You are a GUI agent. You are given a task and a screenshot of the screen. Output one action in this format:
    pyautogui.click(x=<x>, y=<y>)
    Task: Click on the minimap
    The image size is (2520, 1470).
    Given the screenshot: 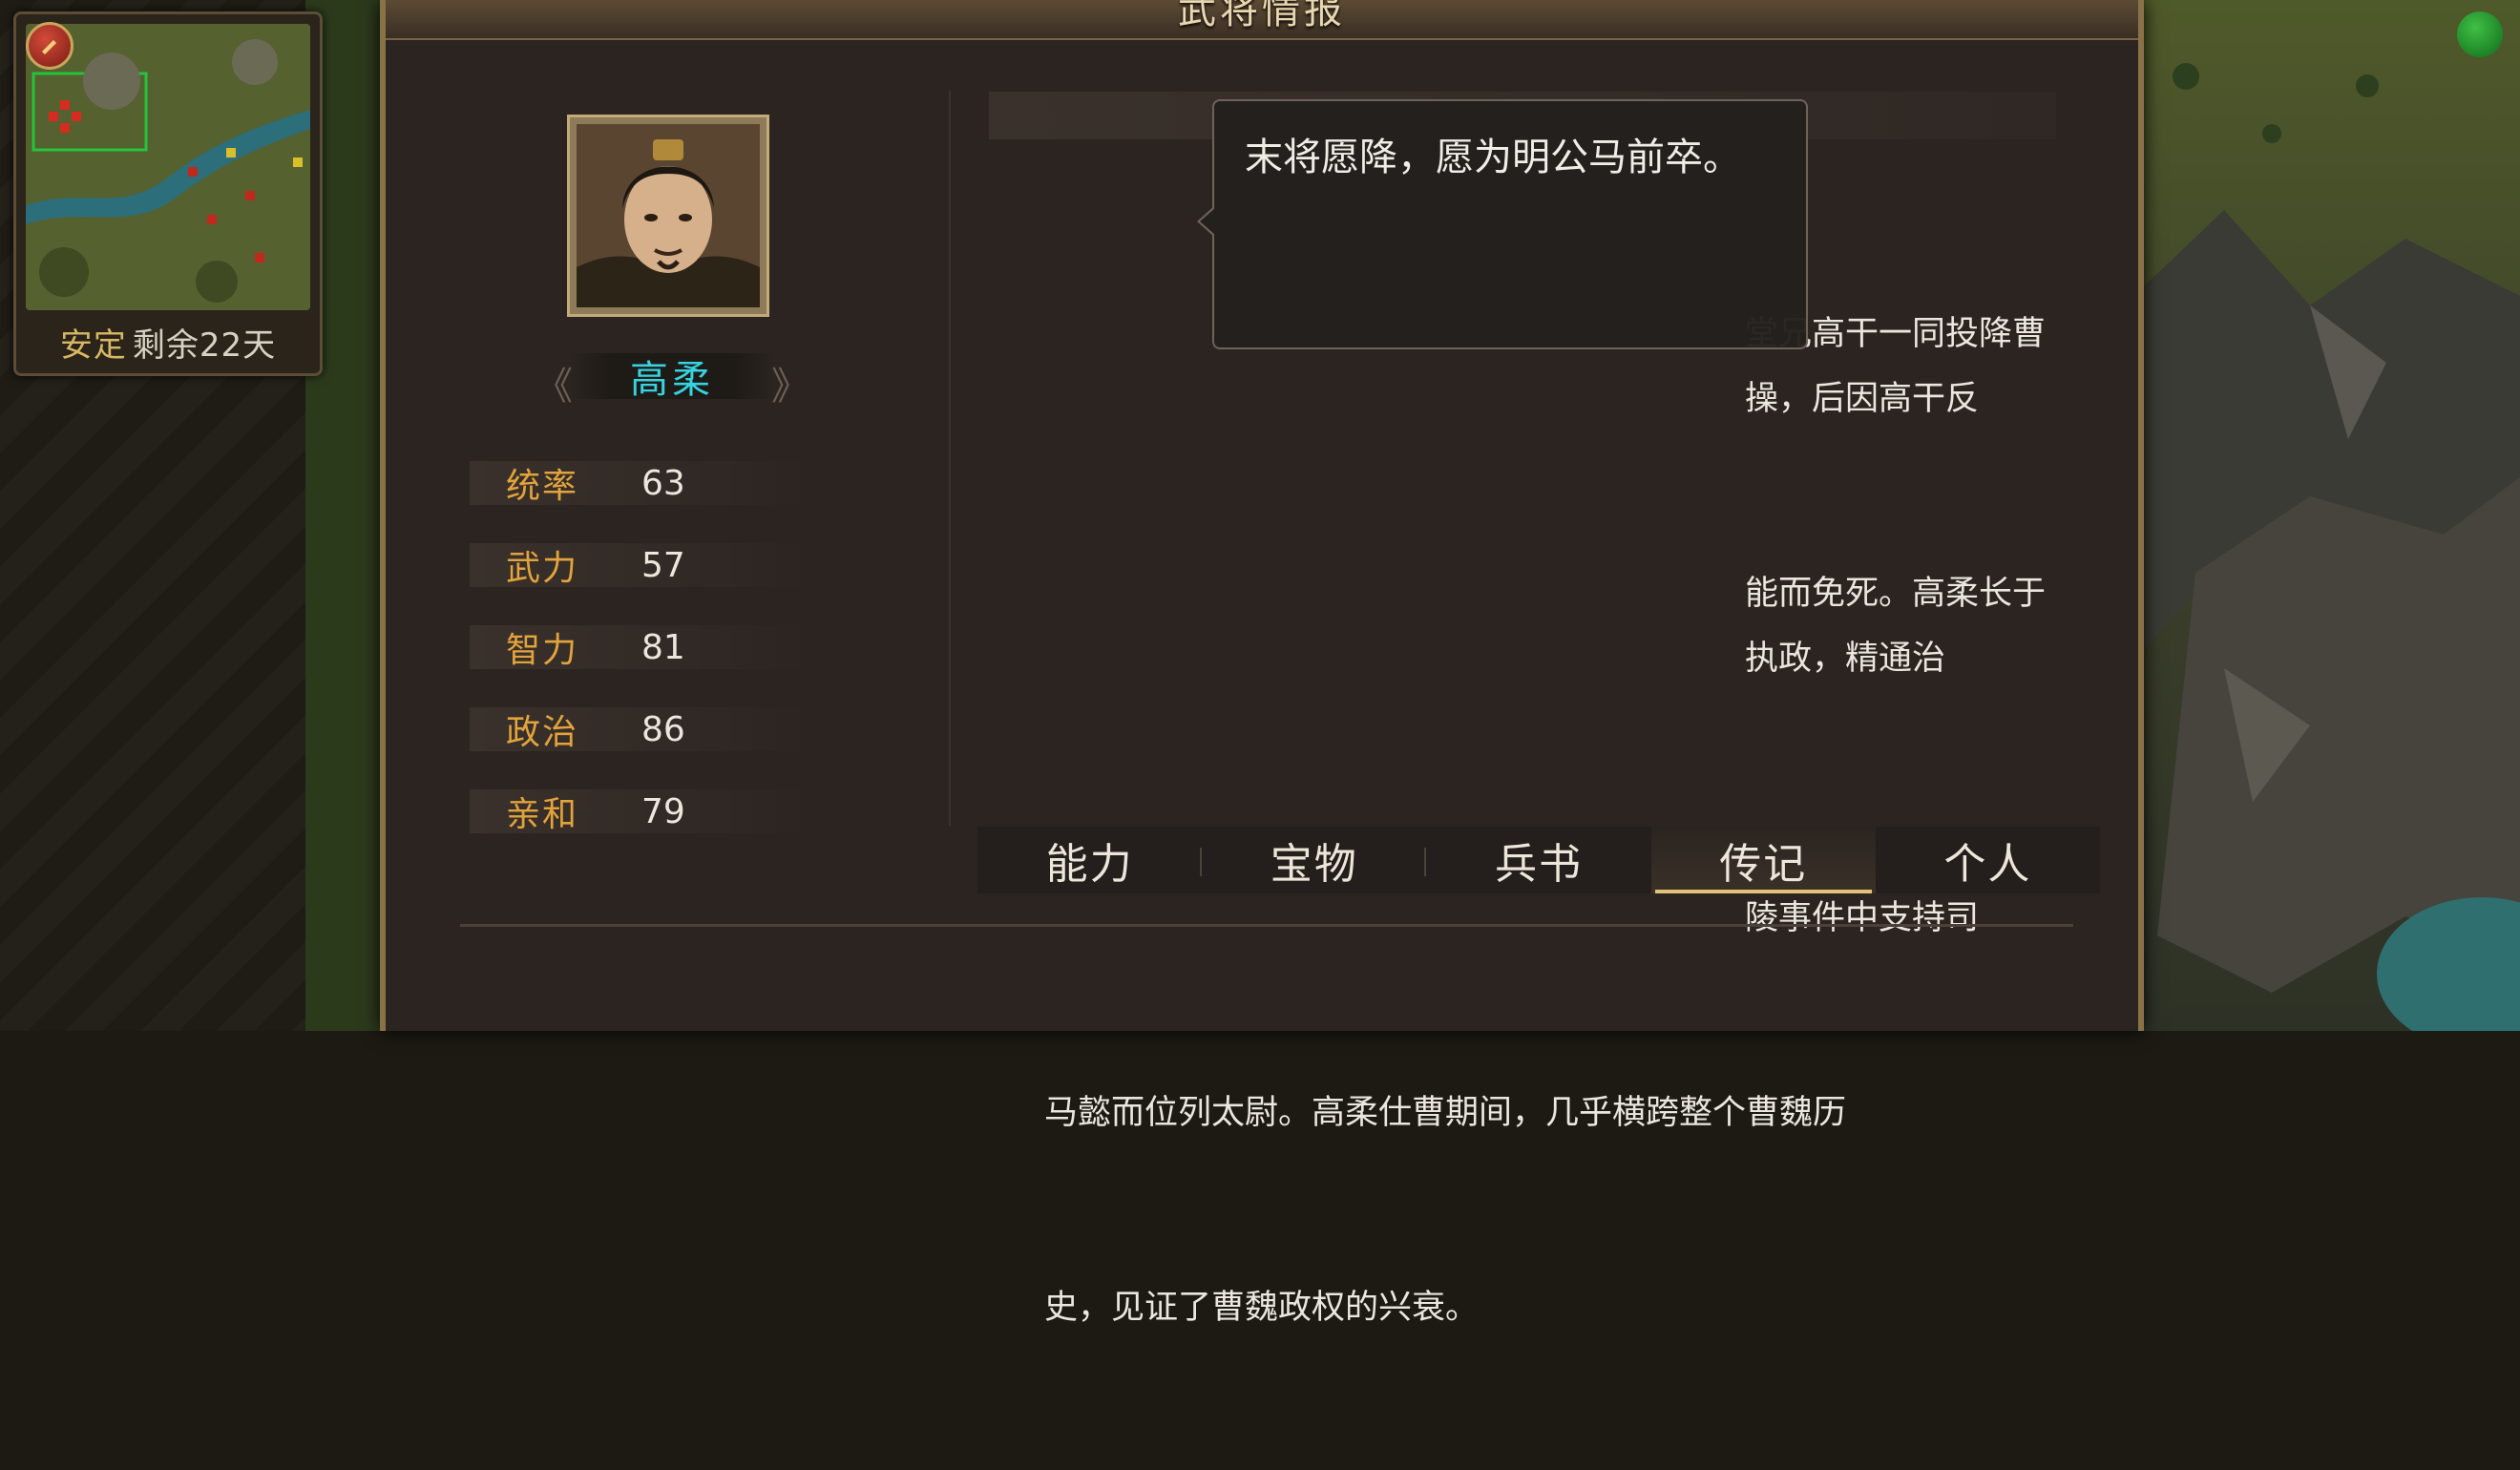 What is the action you would take?
    pyautogui.click(x=168, y=167)
    